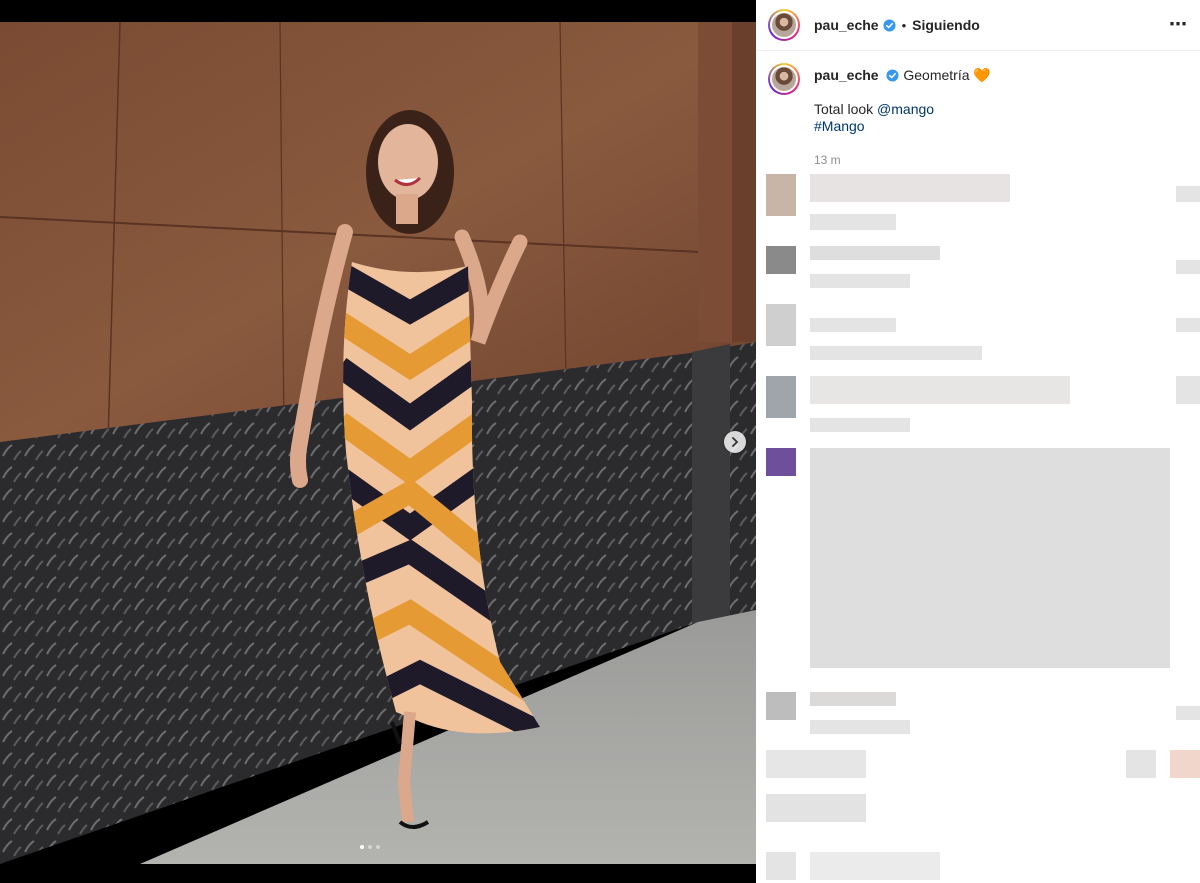 This screenshot has width=1200, height=883. I want to click on more-options-icon: ⋯, so click(1178, 24).